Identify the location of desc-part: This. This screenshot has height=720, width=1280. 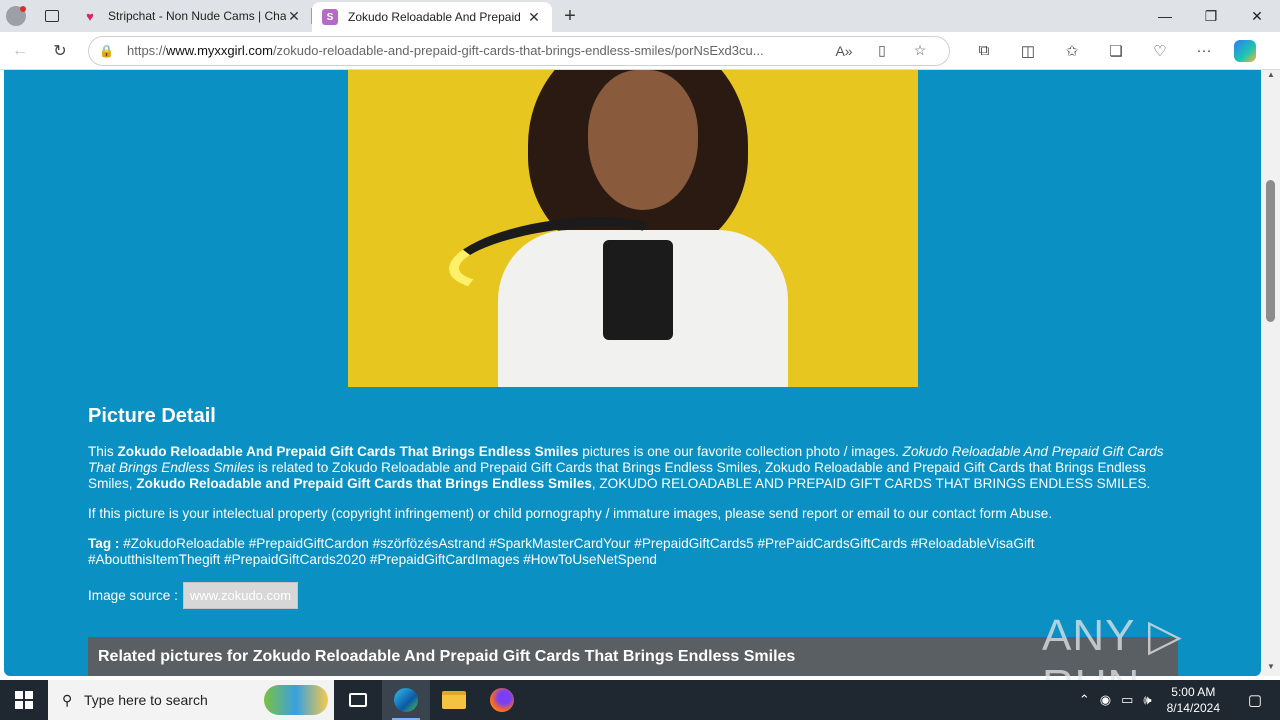
(103, 451).